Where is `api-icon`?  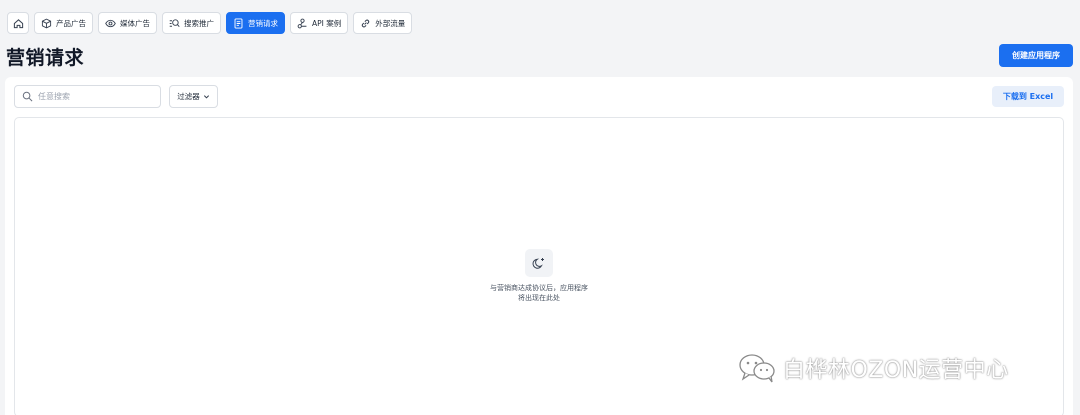
api-icon is located at coordinates (302, 23).